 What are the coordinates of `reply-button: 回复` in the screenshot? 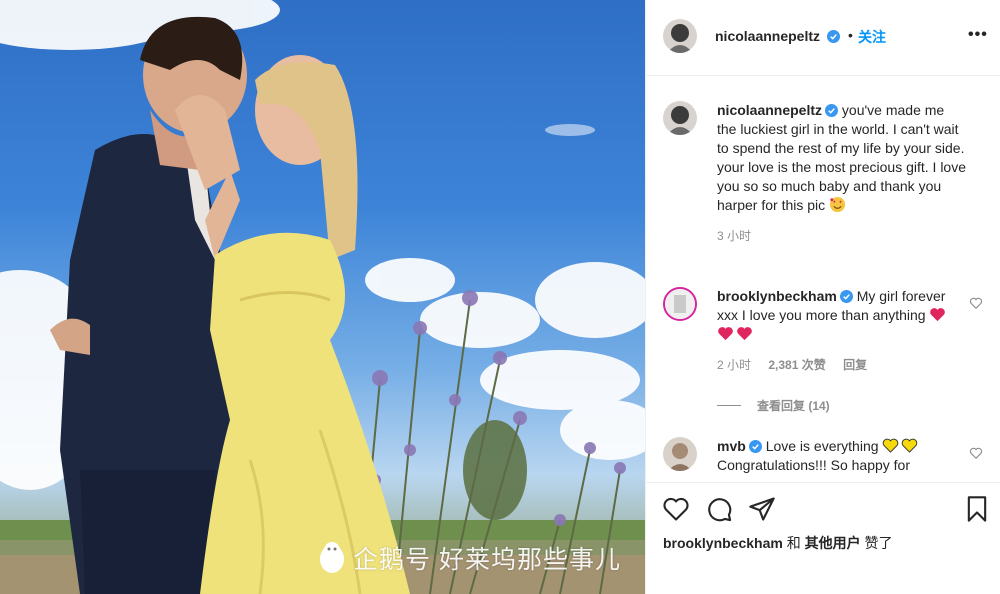 It's located at (855, 365).